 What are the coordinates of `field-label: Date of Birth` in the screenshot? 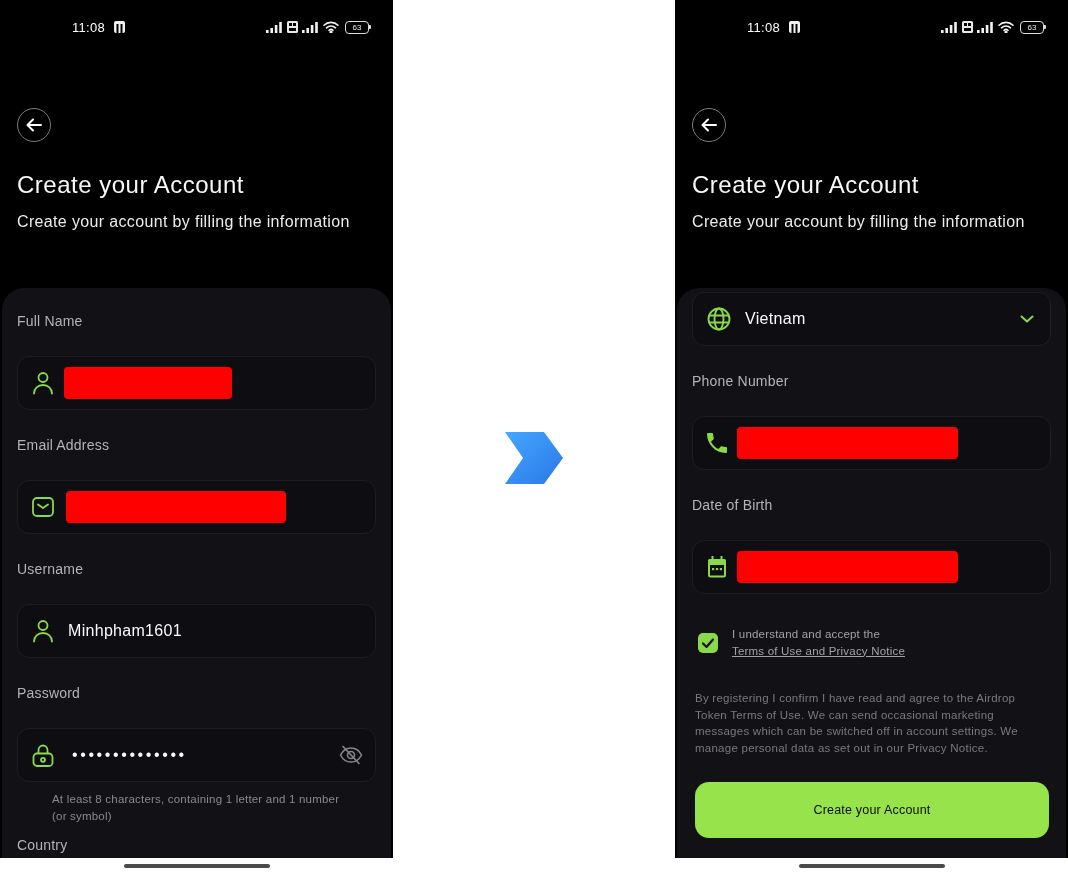 It's located at (732, 505).